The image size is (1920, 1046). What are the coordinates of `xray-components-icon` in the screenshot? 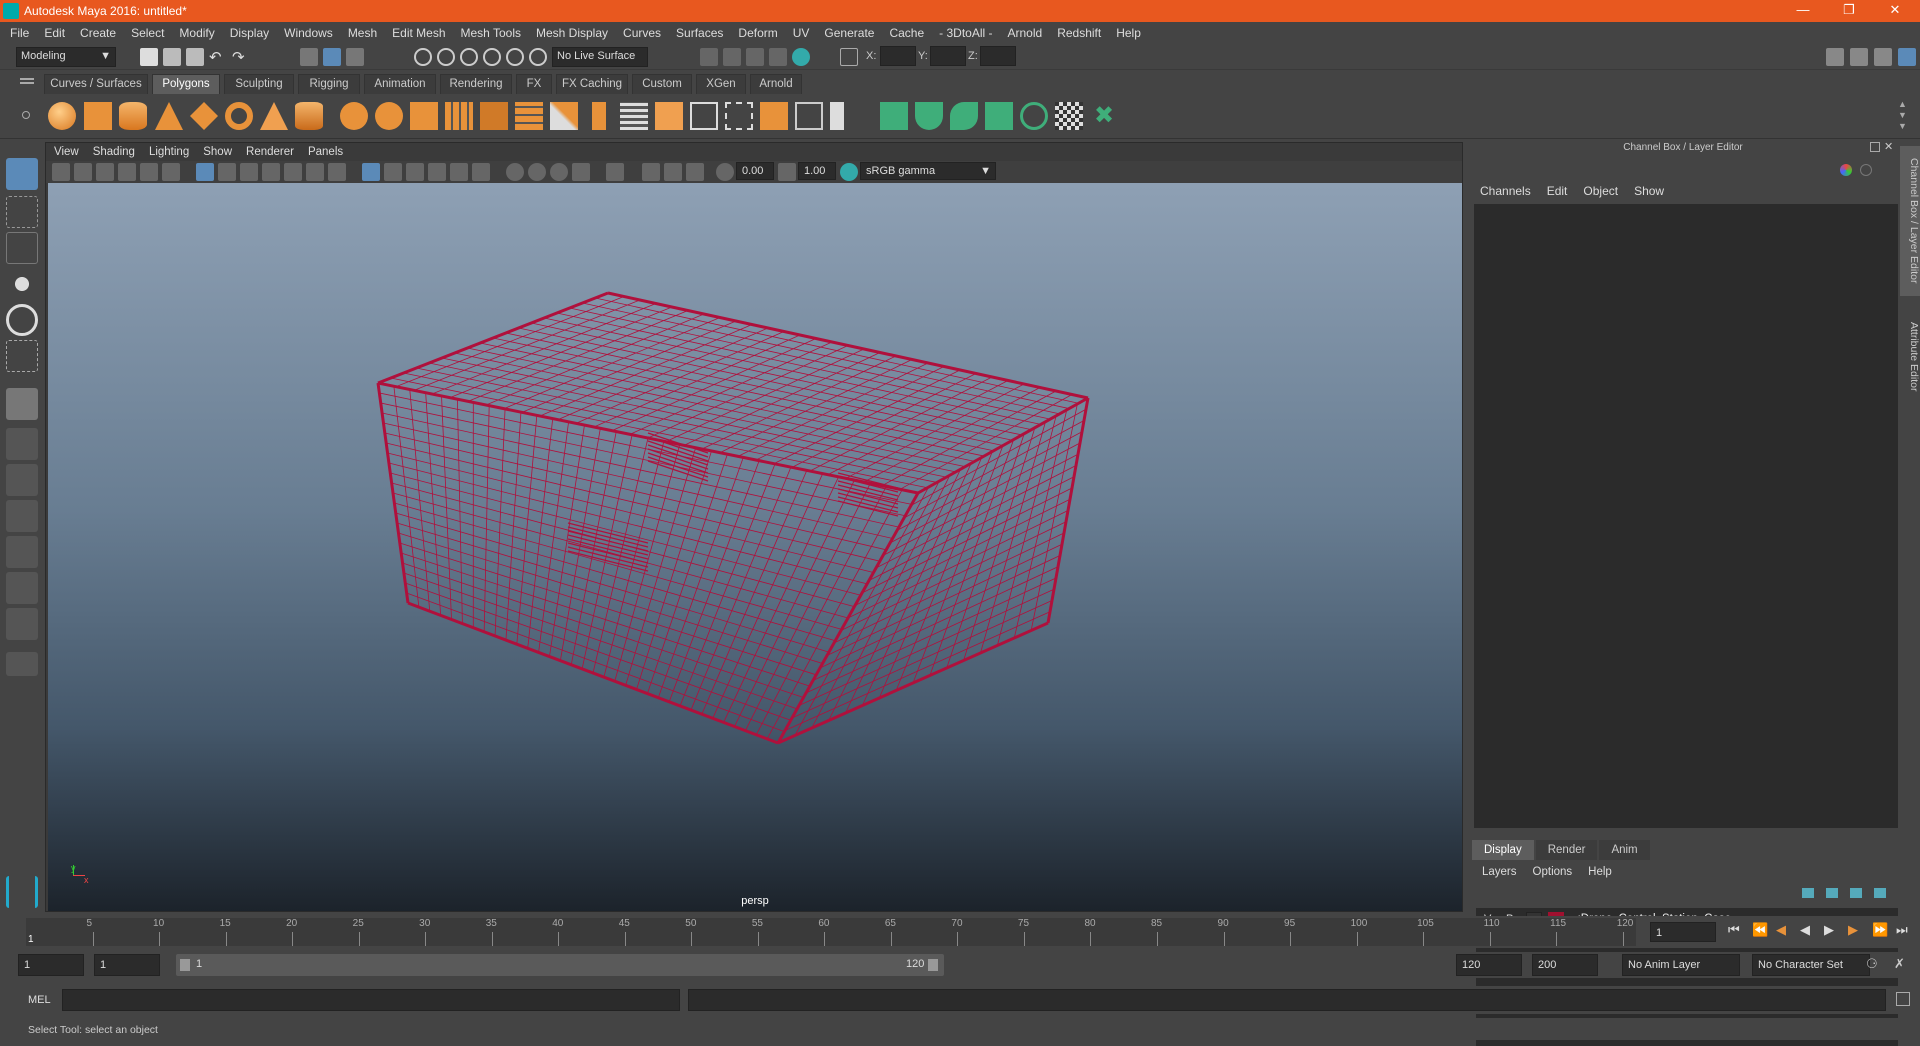 It's located at (695, 172).